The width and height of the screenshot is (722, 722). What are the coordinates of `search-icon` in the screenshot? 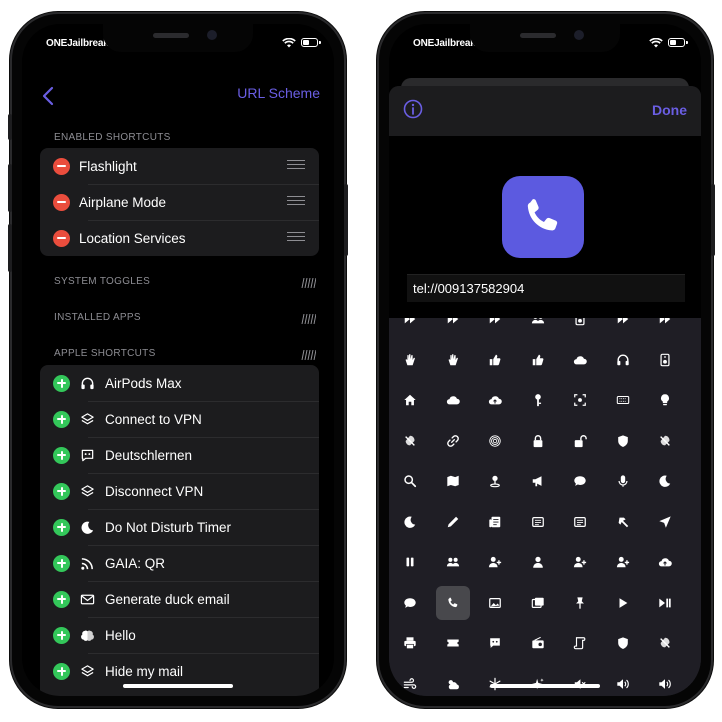 It's located at (410, 481).